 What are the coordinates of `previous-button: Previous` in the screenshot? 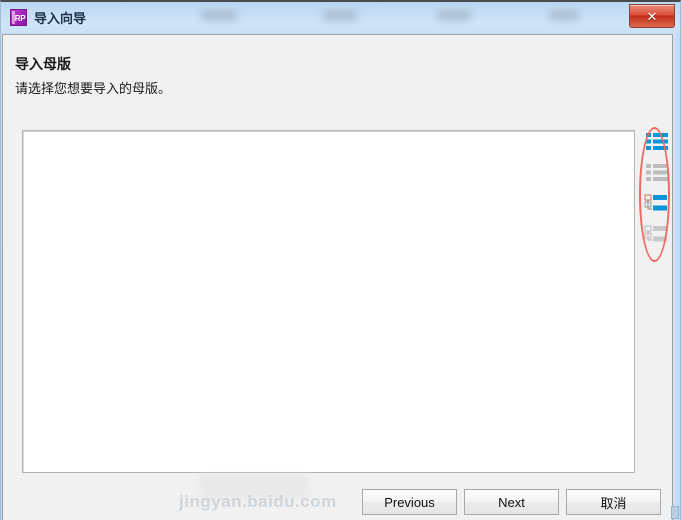 It's located at (409, 502).